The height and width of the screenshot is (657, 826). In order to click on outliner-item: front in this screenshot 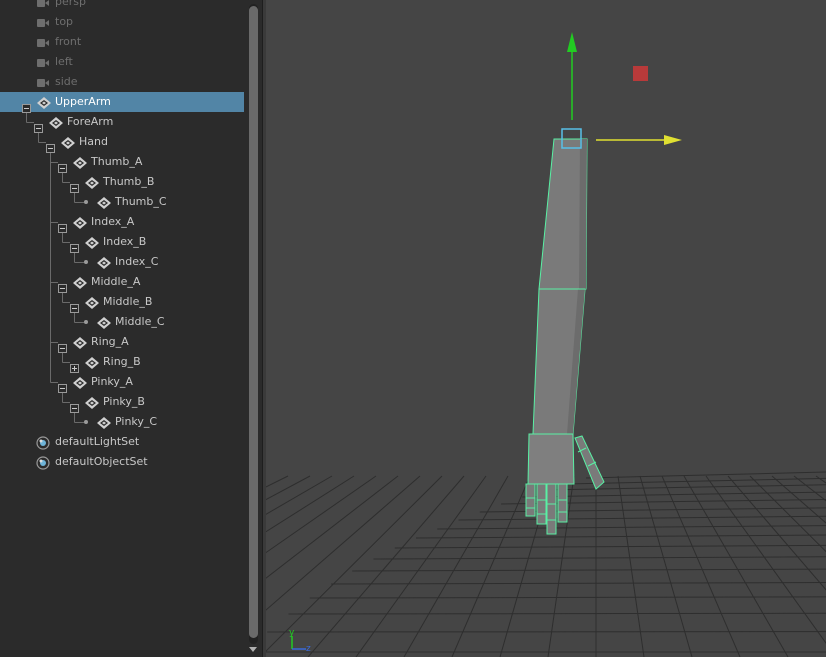, I will do `click(122, 42)`.